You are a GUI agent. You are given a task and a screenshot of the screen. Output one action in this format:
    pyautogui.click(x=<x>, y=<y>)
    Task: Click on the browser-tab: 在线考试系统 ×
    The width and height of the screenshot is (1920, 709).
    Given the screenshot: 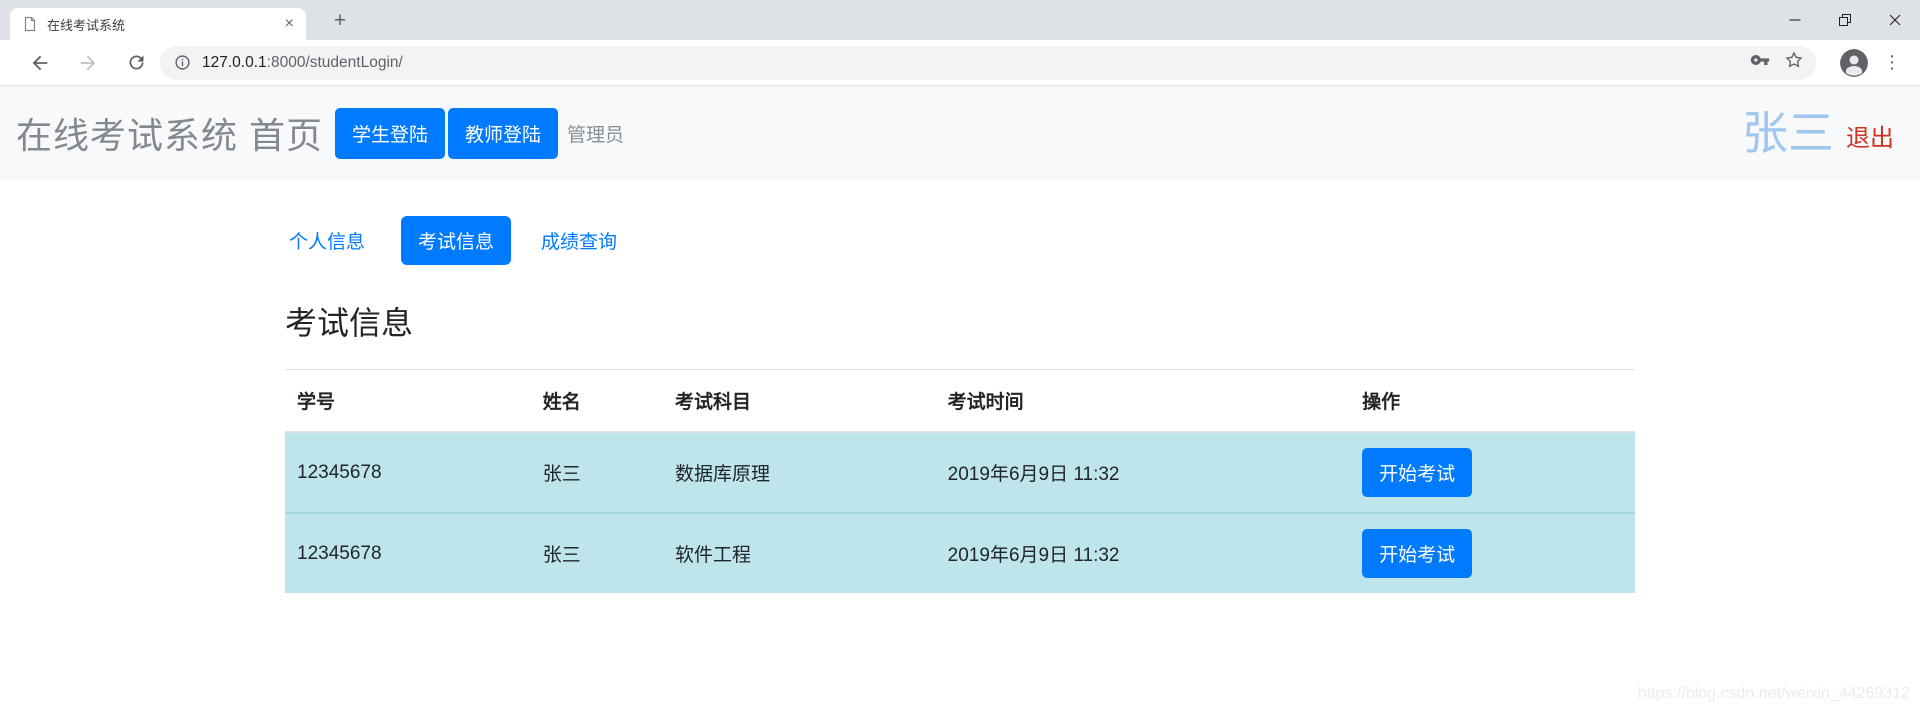 What is the action you would take?
    pyautogui.click(x=158, y=24)
    